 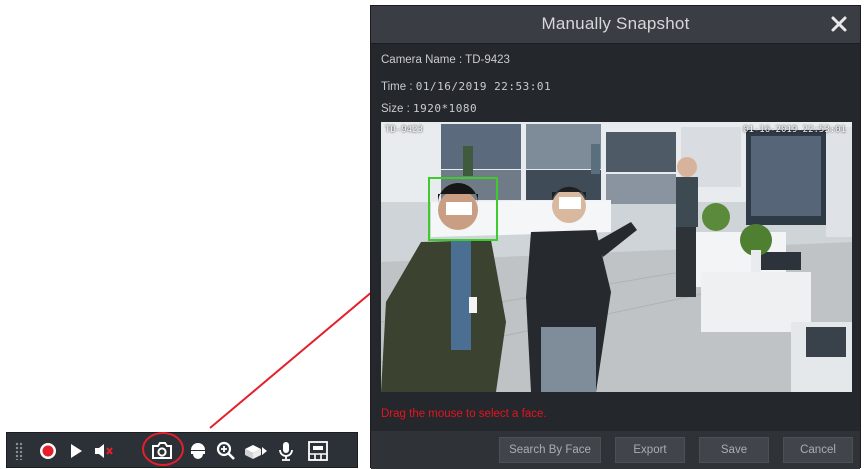 I want to click on cancel-button: Cancel, so click(x=818, y=450).